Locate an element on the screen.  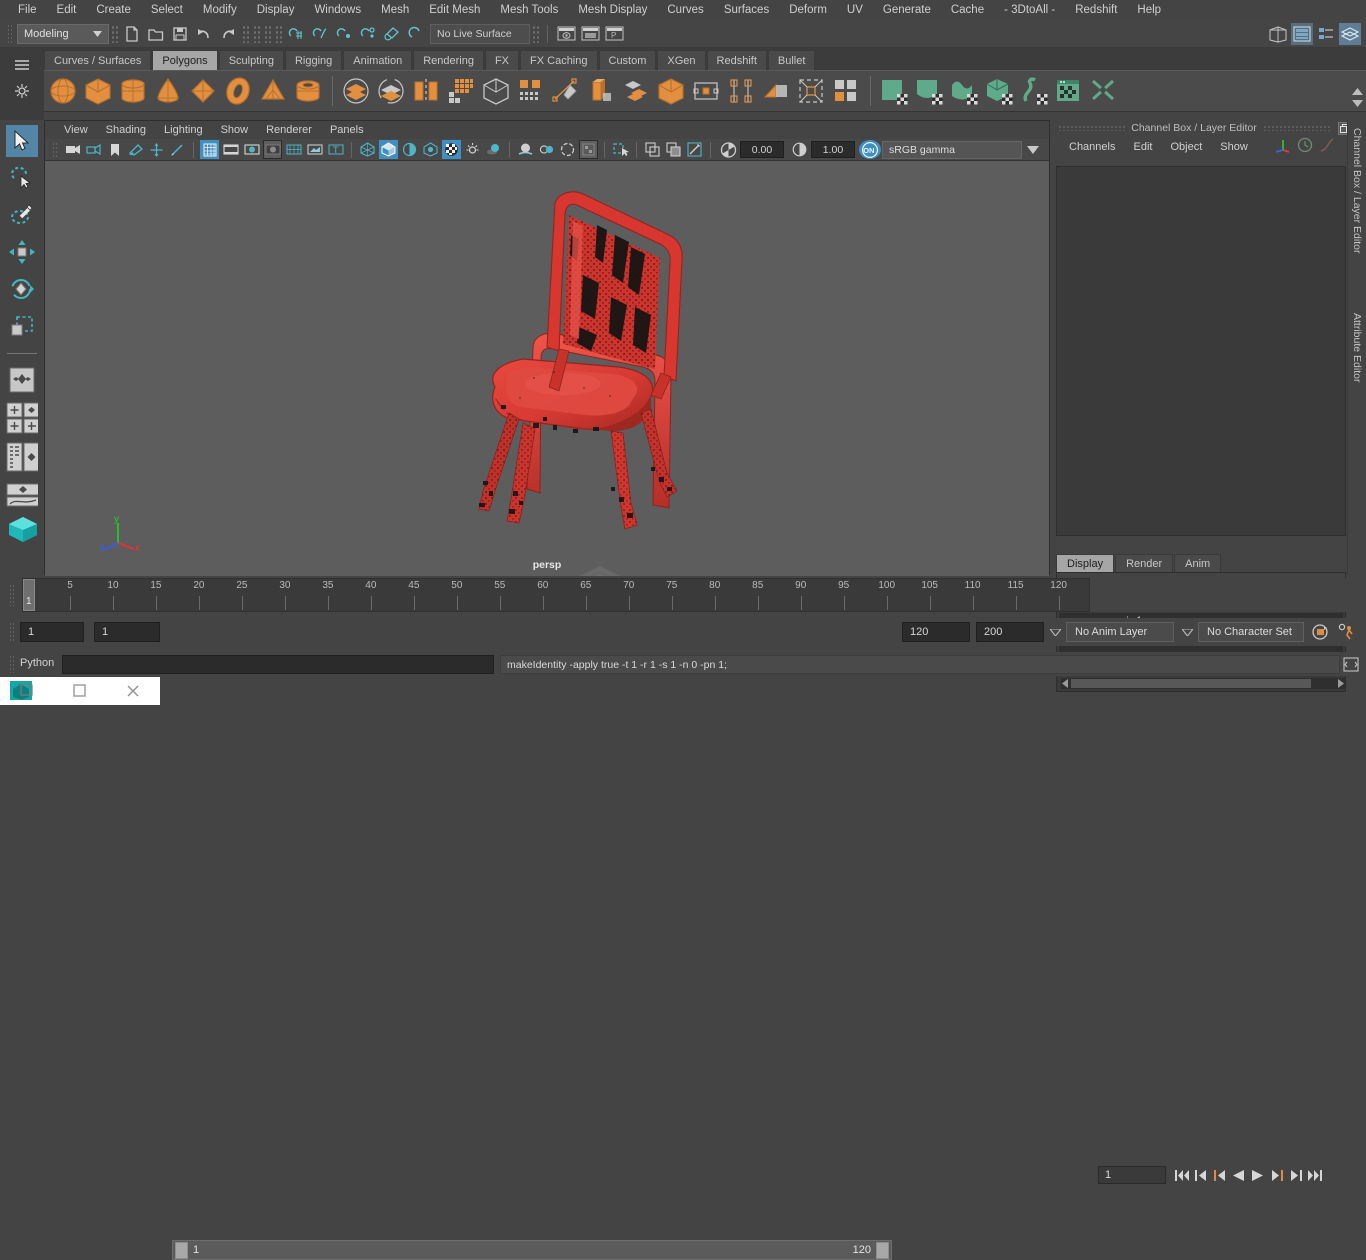
shelf-options-icon is located at coordinates (22, 91).